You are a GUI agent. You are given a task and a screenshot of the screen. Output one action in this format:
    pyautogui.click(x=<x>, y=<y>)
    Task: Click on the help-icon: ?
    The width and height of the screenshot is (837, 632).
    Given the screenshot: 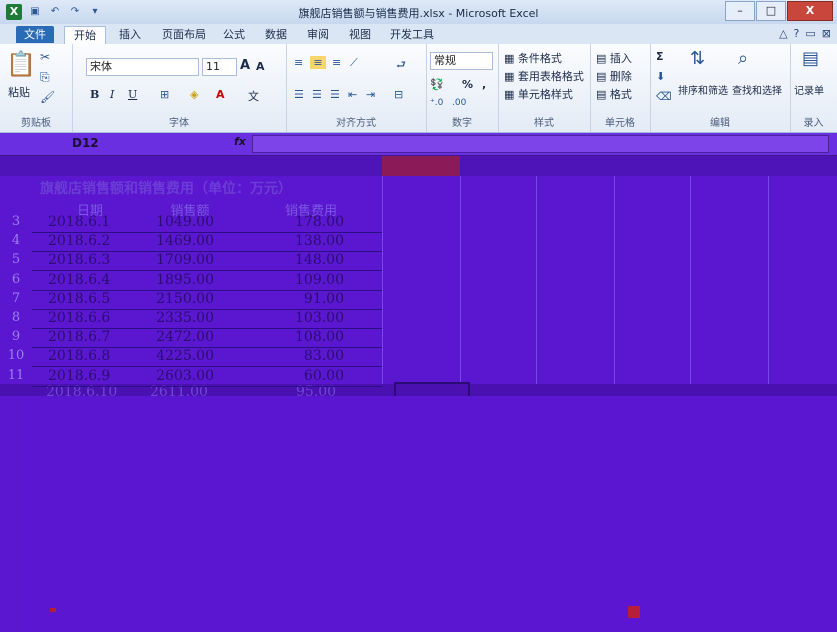 What is the action you would take?
    pyautogui.click(x=797, y=33)
    